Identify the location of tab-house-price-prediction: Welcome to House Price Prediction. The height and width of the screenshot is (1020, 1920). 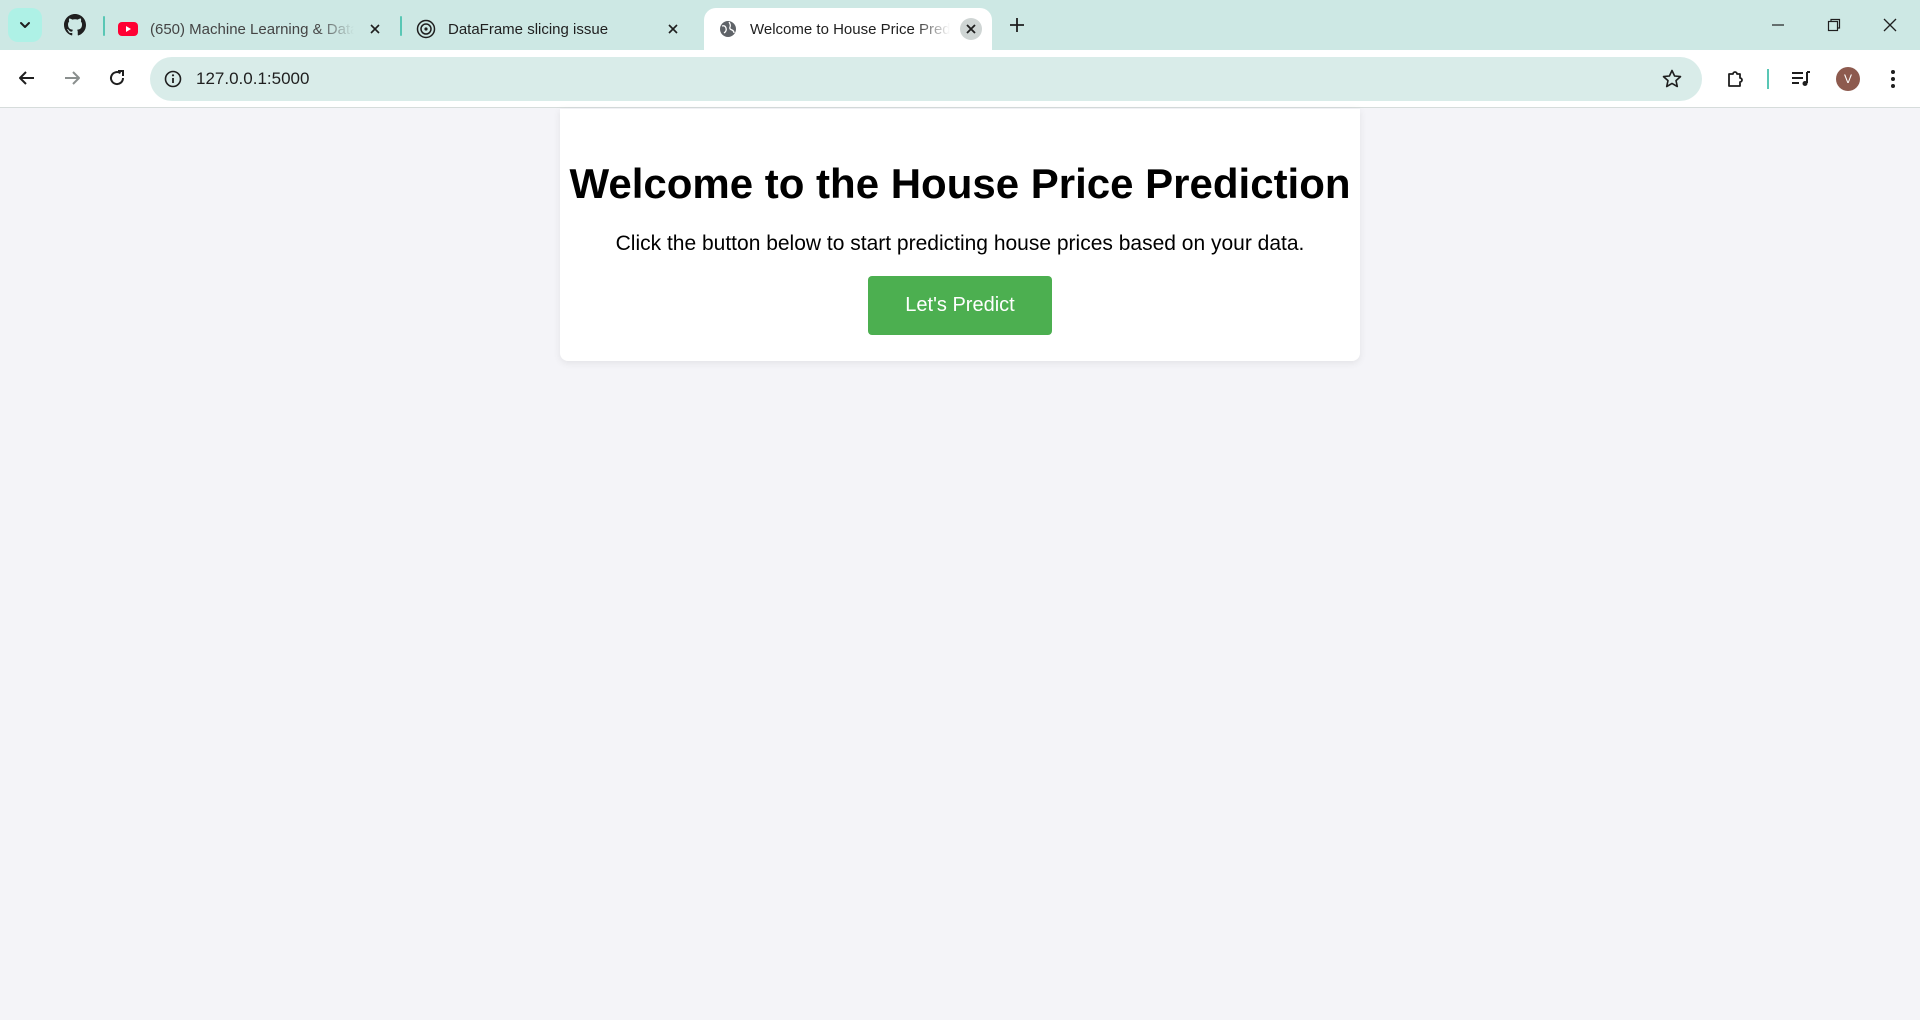
(848, 29).